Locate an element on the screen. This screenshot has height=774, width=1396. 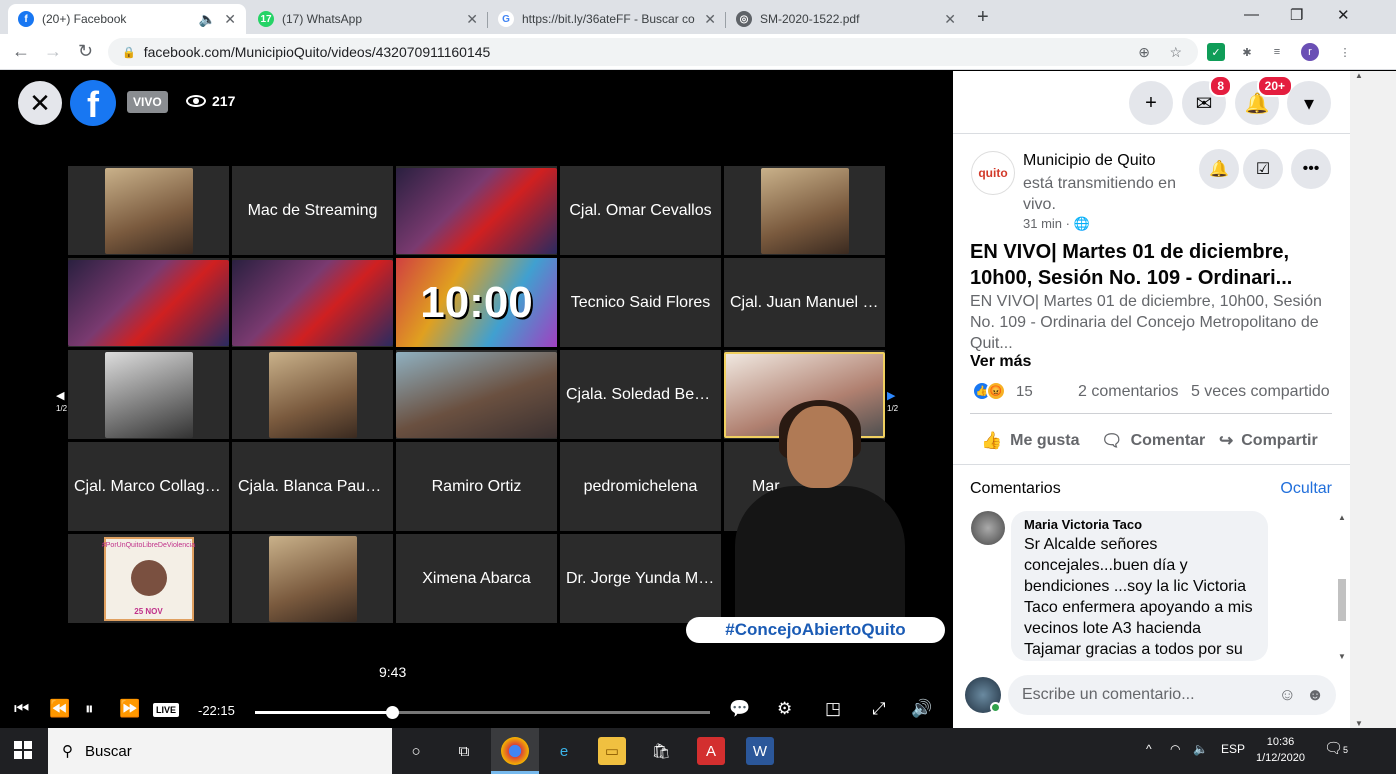
progress-bar is located at coordinates (482, 712).